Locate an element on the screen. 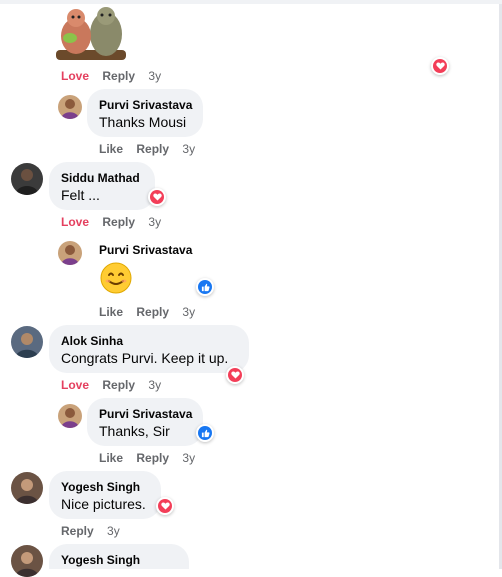 Image resolution: width=502 pixels, height=577 pixels. comment-bubble: Purvi Srivastava Thanks Mousi is located at coordinates (145, 113).